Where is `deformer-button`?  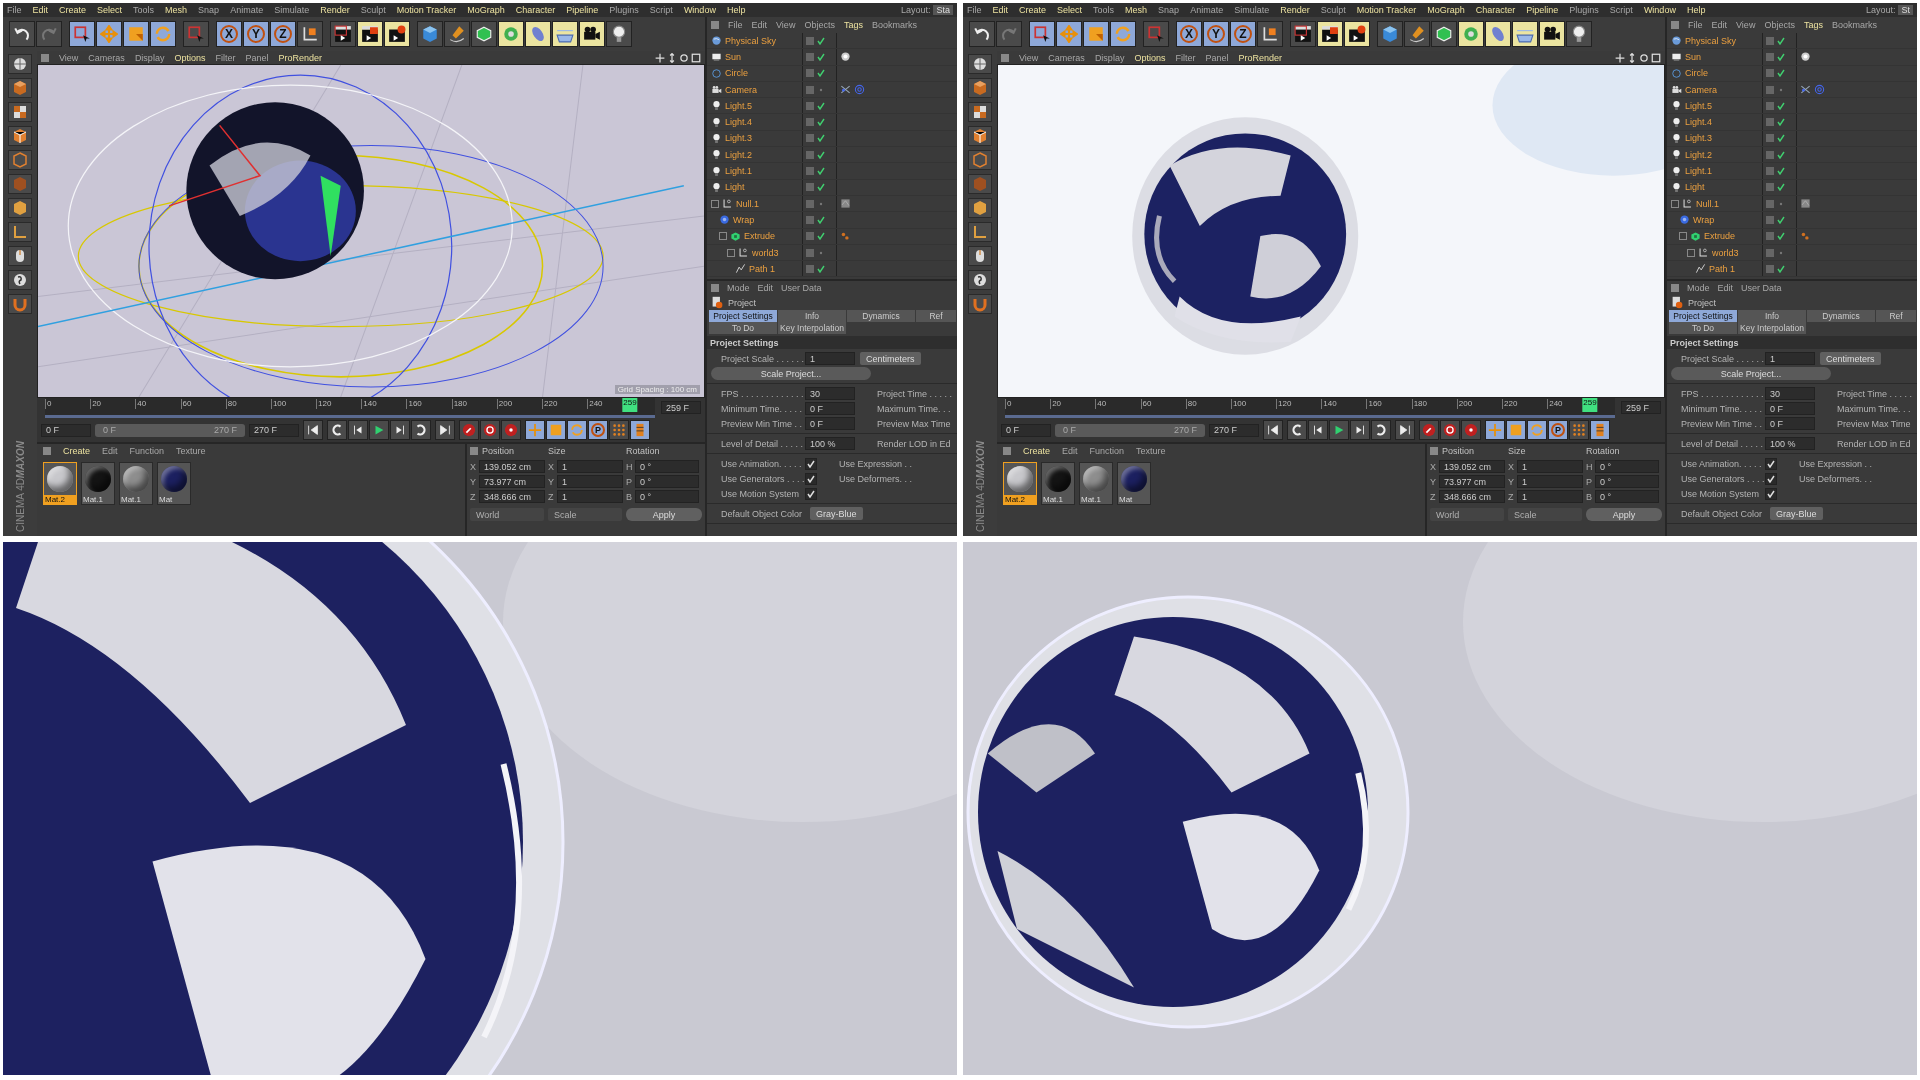
deformer-button is located at coordinates (538, 34).